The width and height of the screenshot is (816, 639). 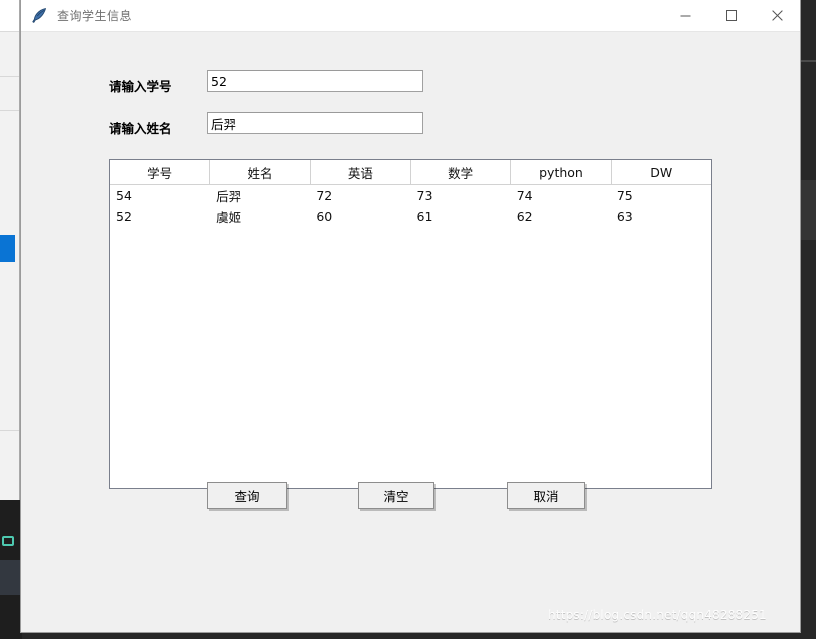 I want to click on window-title: 查询学生信息, so click(x=95, y=16).